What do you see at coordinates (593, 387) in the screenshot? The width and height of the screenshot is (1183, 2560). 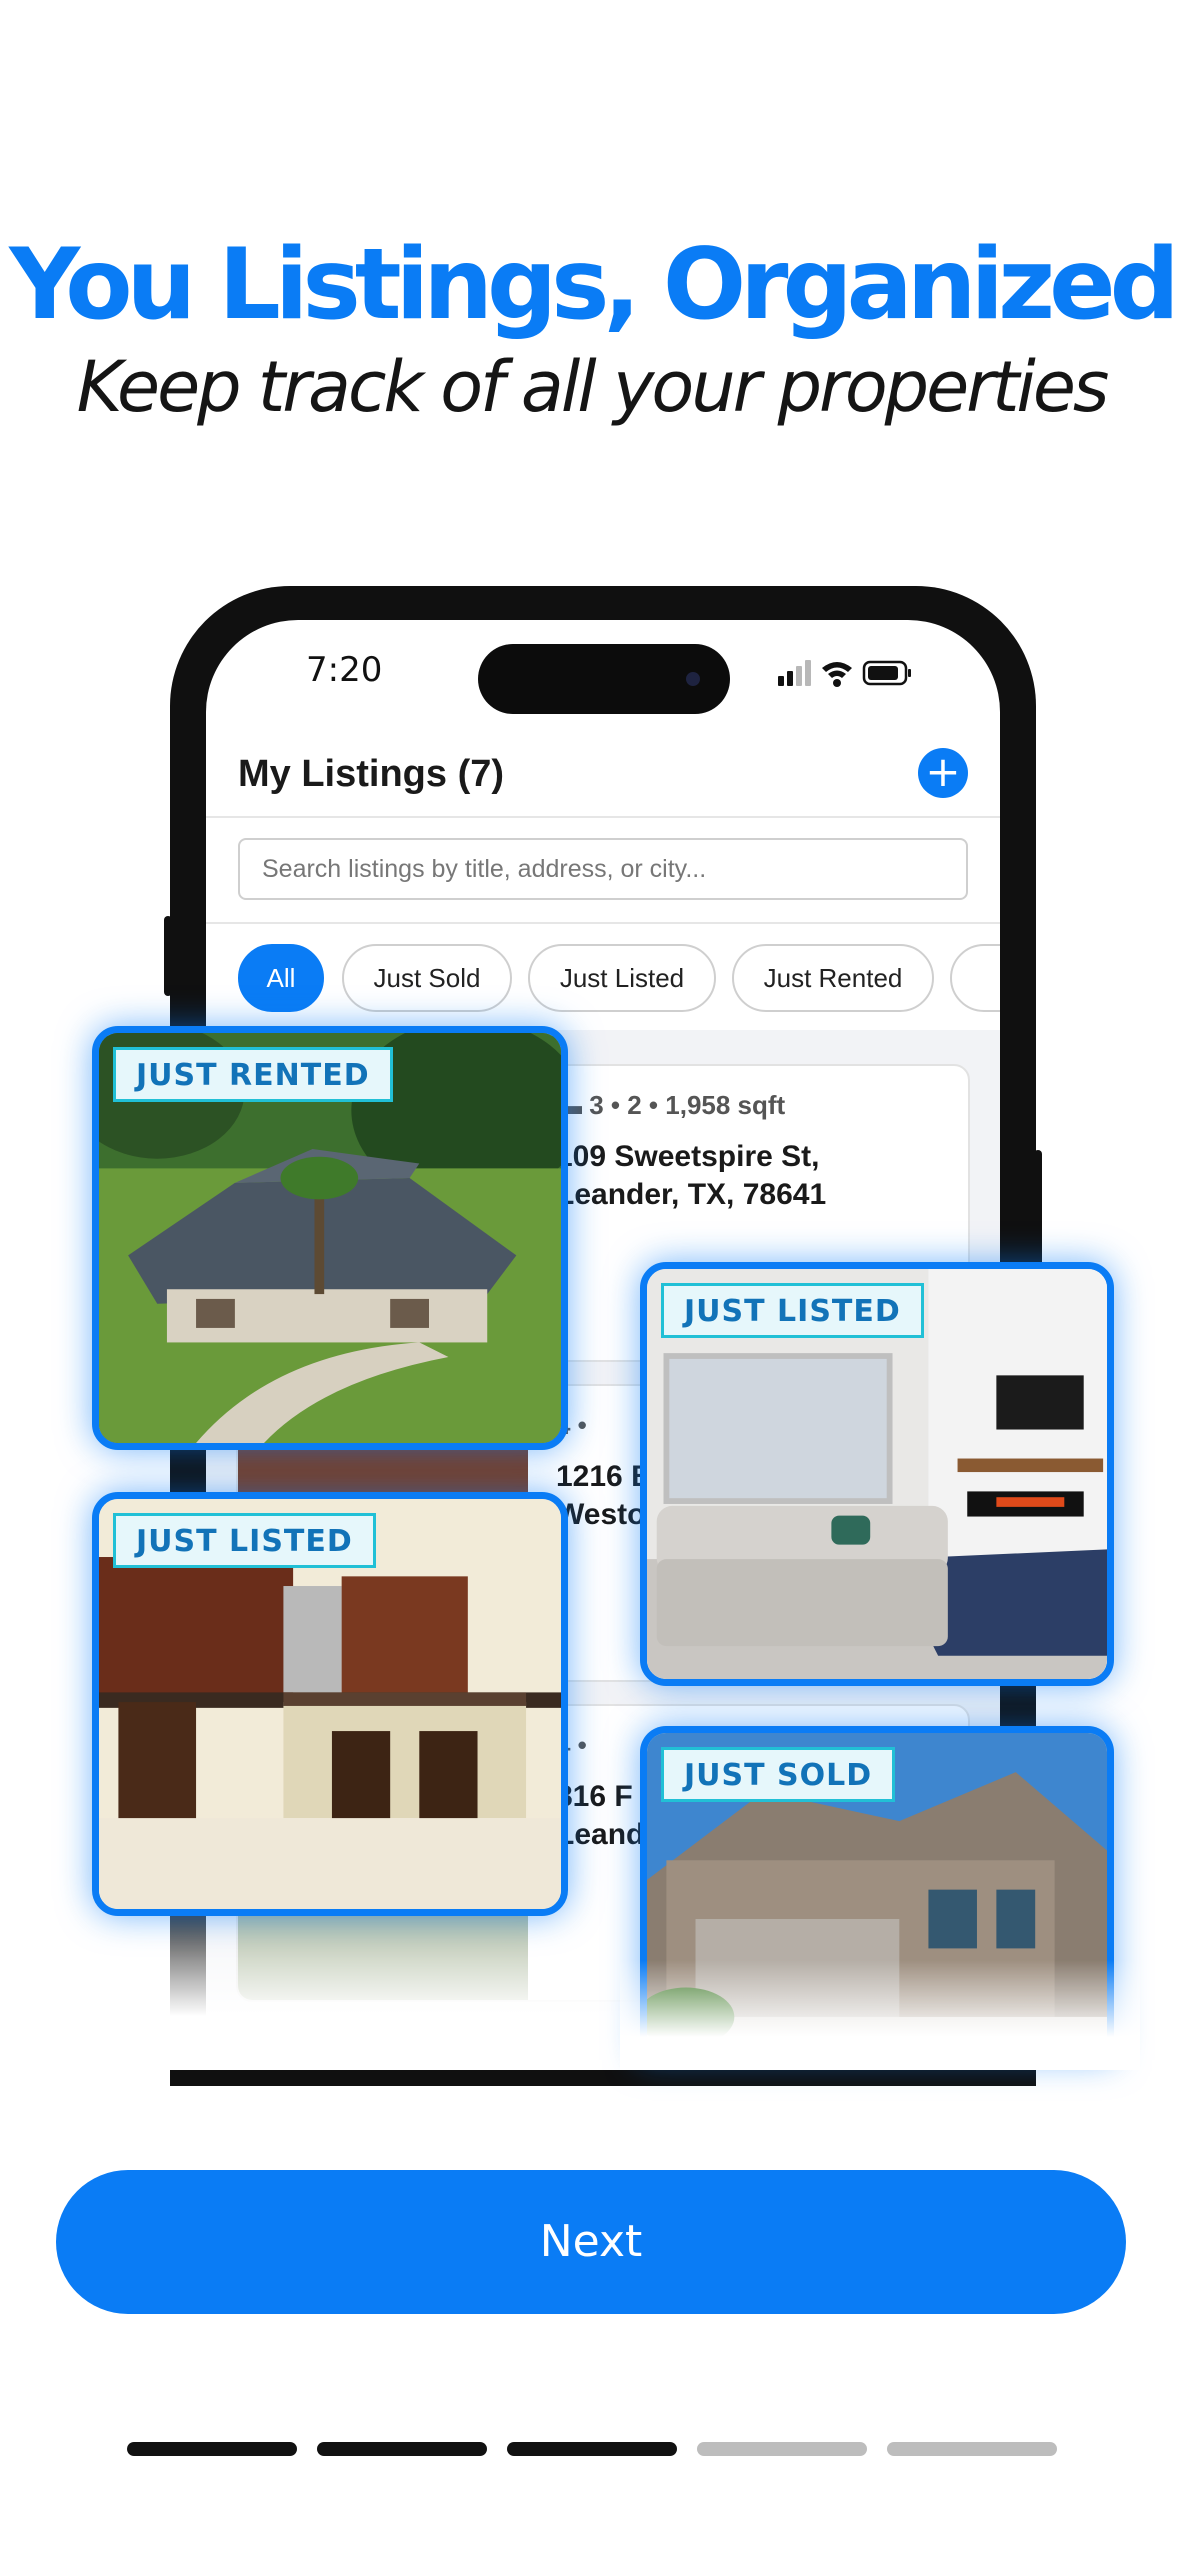 I see `subheadline: Keep track of all your properties` at bounding box center [593, 387].